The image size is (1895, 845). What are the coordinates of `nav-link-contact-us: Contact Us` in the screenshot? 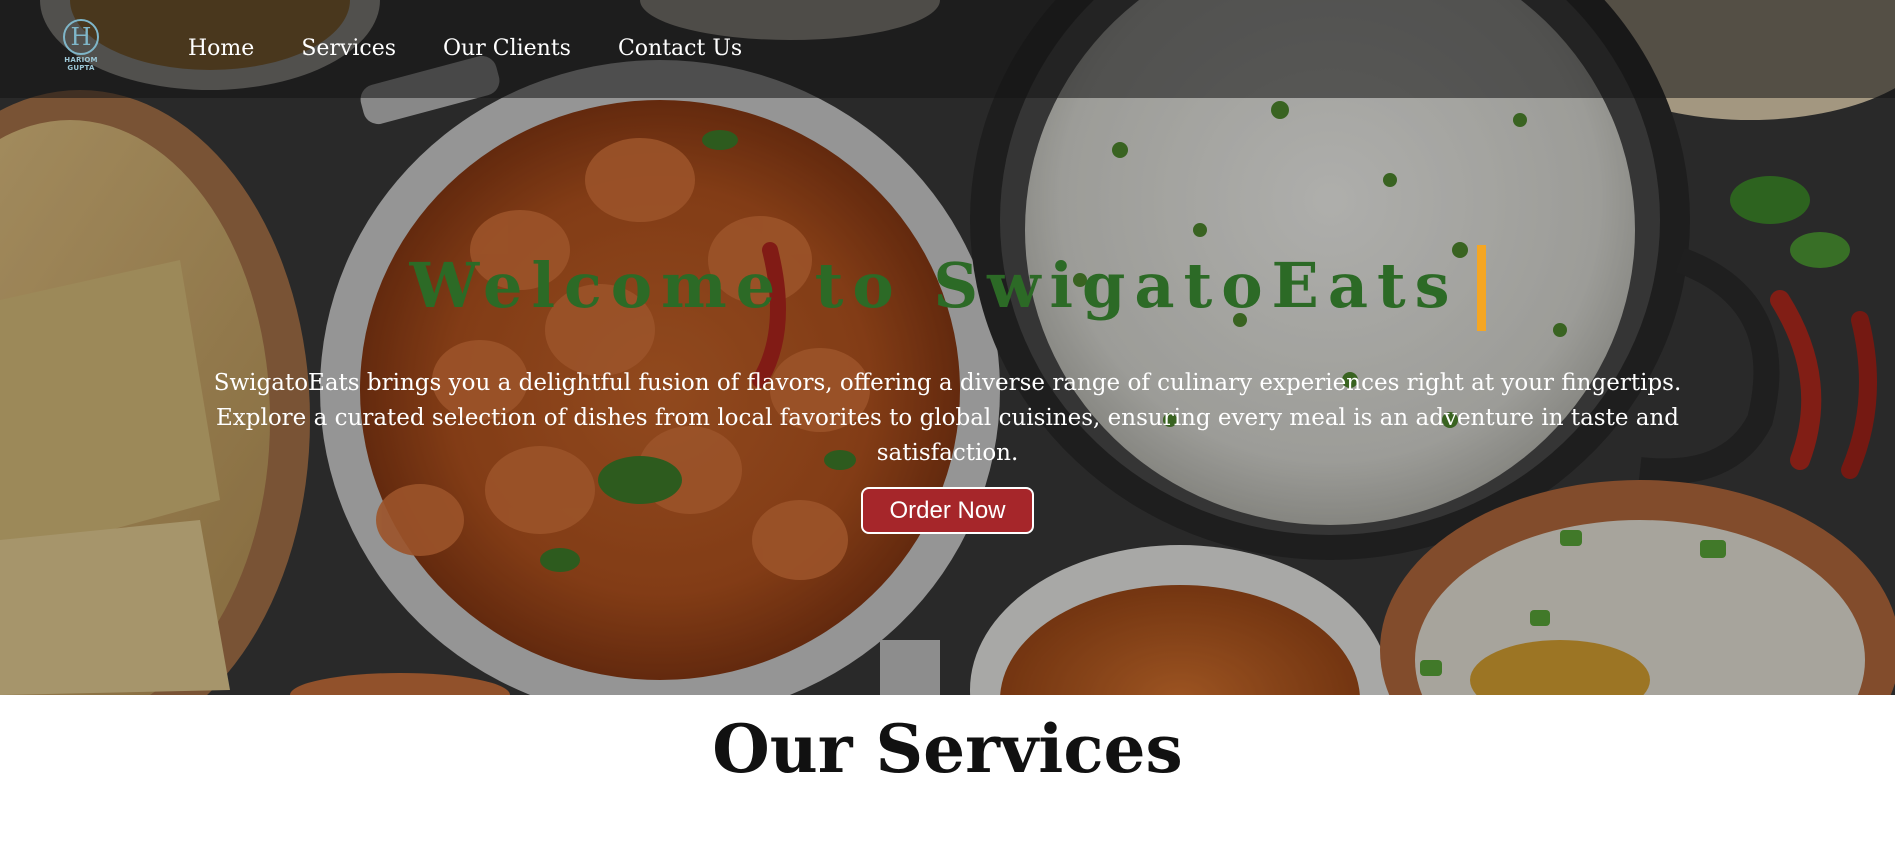 It's located at (680, 48).